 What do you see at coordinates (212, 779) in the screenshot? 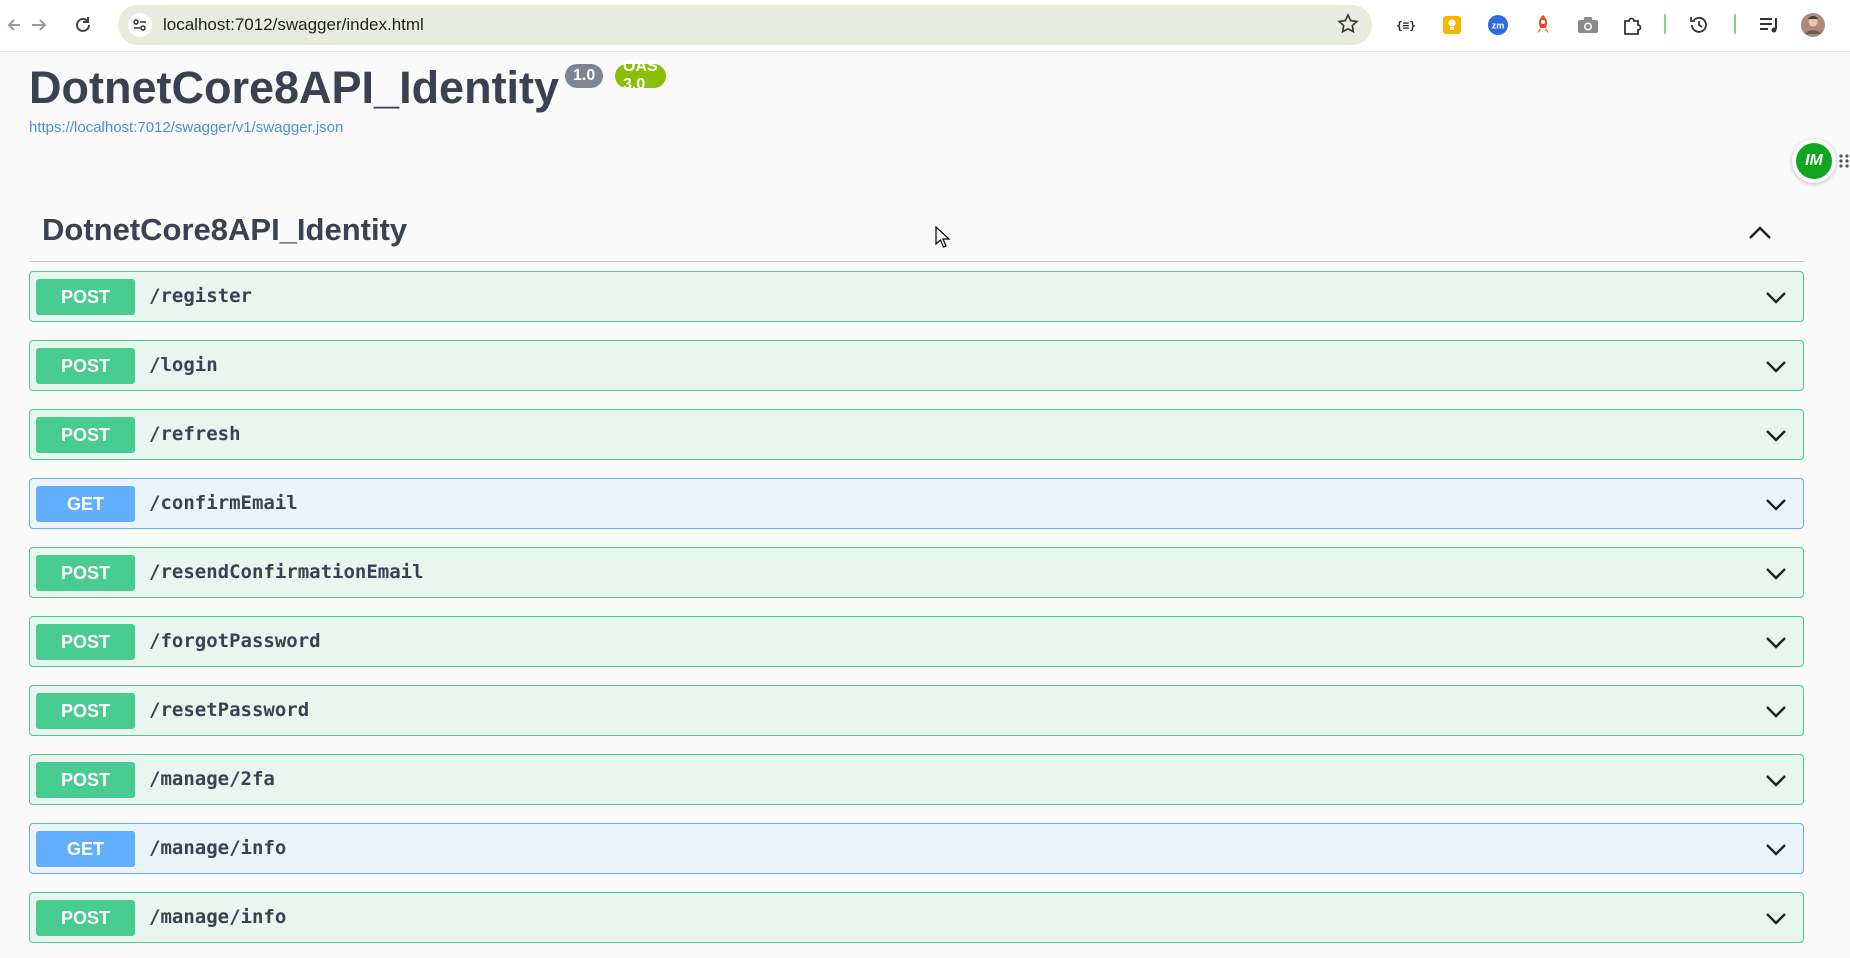
I see `operation-path: /manage/2fa` at bounding box center [212, 779].